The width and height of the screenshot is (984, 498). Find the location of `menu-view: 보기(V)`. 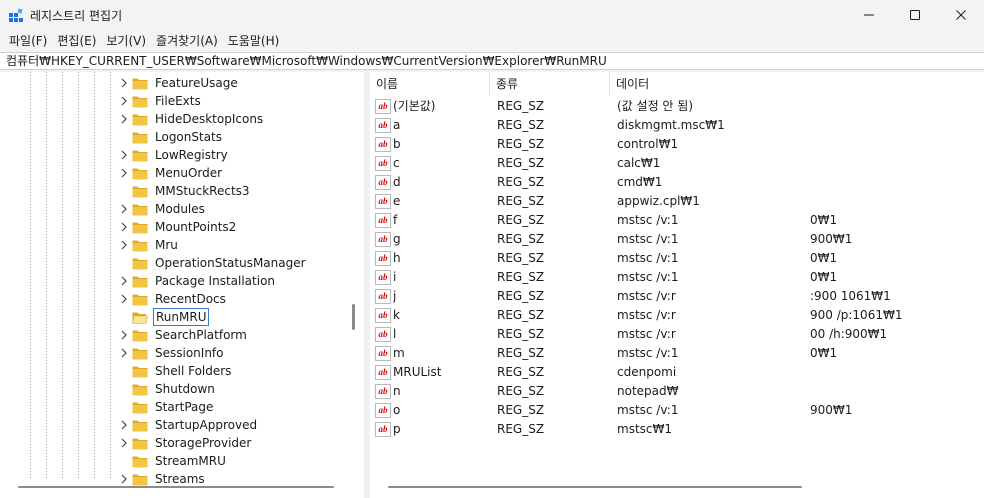

menu-view: 보기(V) is located at coordinates (126, 41).